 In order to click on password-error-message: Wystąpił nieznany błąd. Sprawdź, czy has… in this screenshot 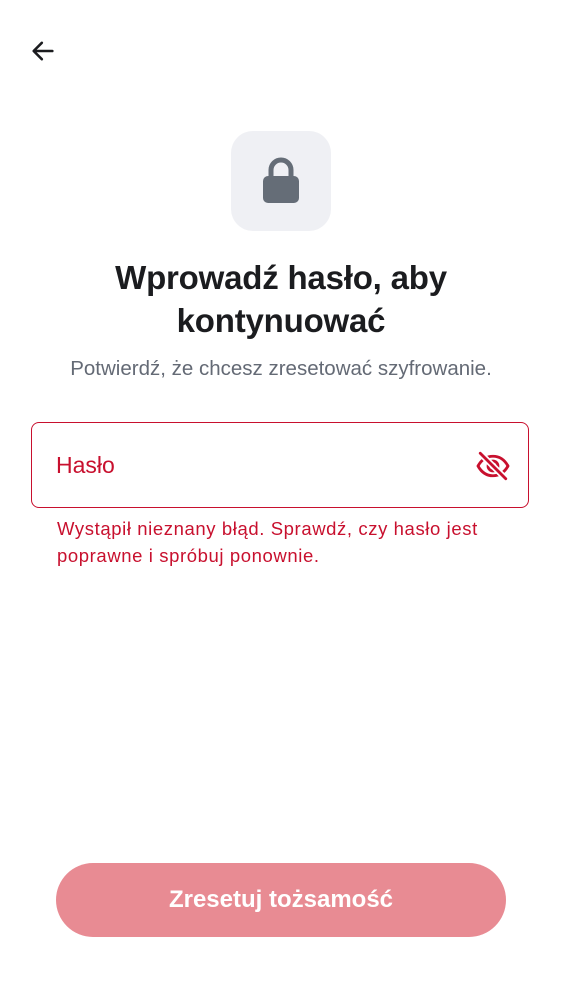, I will do `click(267, 542)`.